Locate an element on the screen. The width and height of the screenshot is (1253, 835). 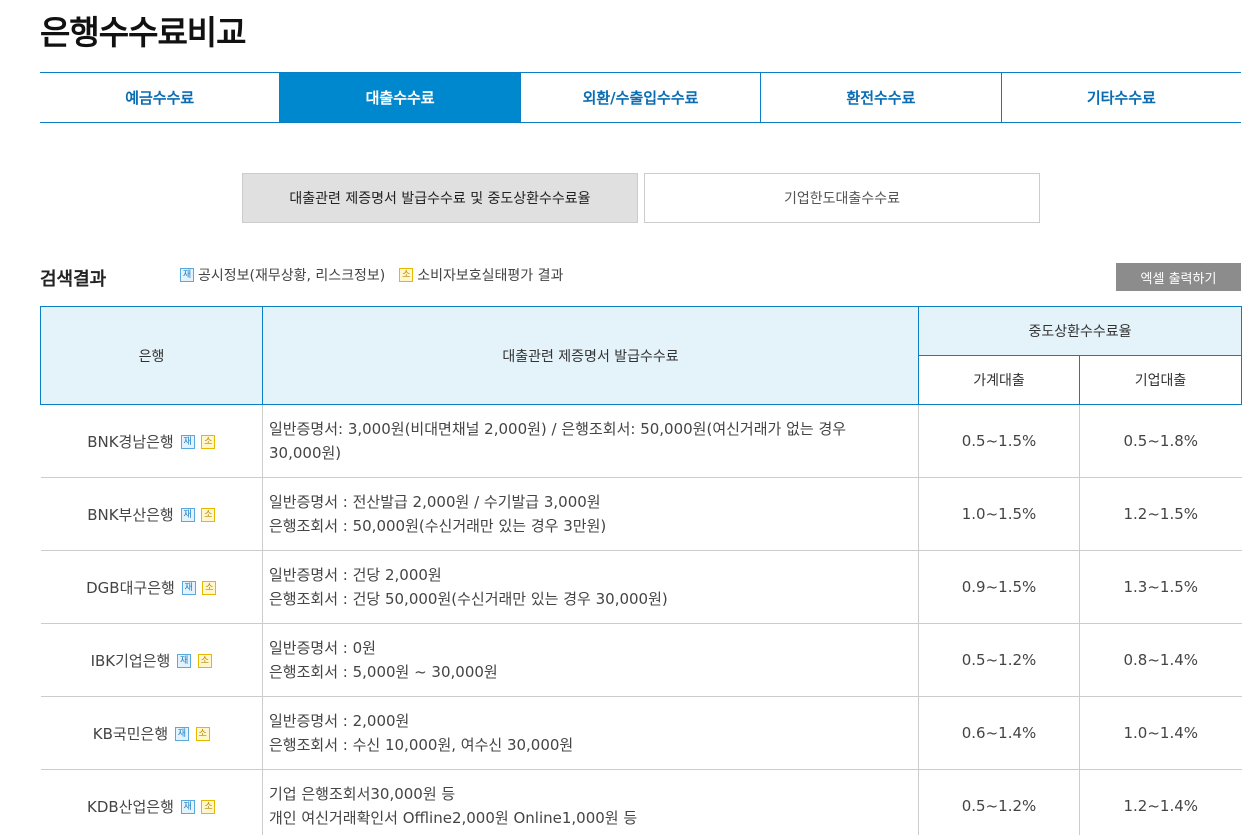
legend-consumer-protection: 소 소비자보호실태평가 결과 is located at coordinates (481, 275).